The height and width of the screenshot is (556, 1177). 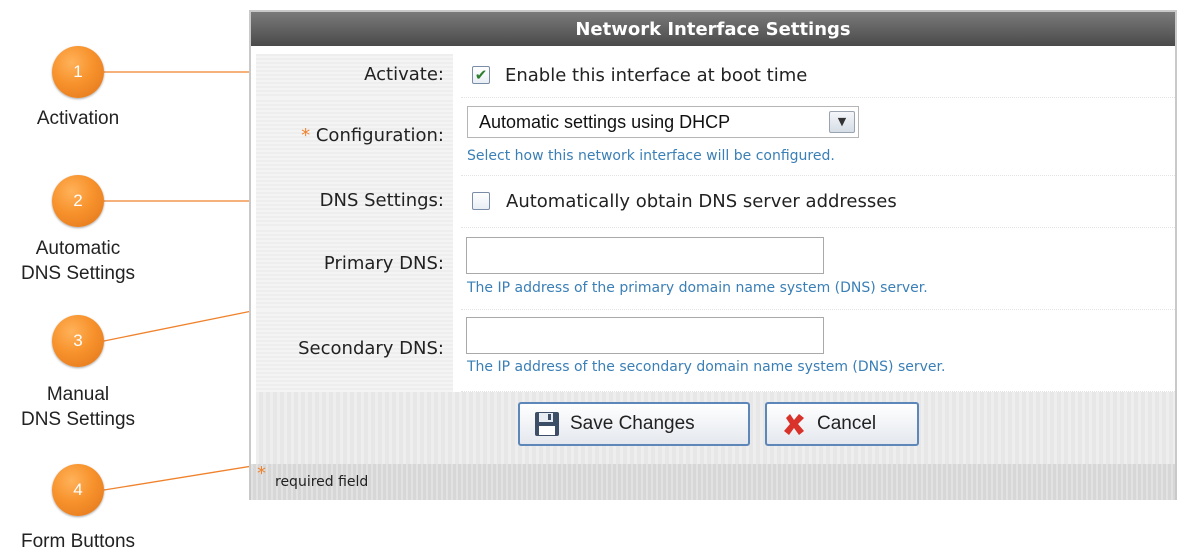 I want to click on callout-2-caption: Automatic DNS Settings, so click(x=78, y=261).